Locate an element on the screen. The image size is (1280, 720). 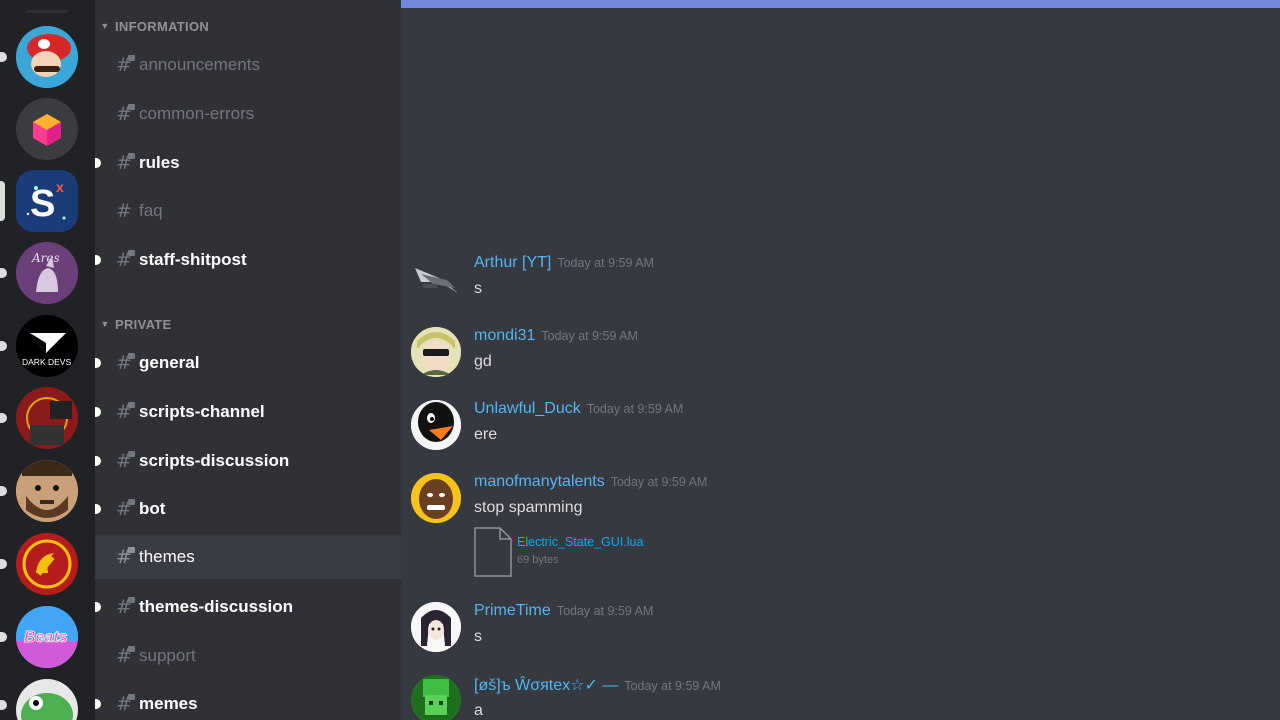
active-server-indicator is located at coordinates (2, 201).